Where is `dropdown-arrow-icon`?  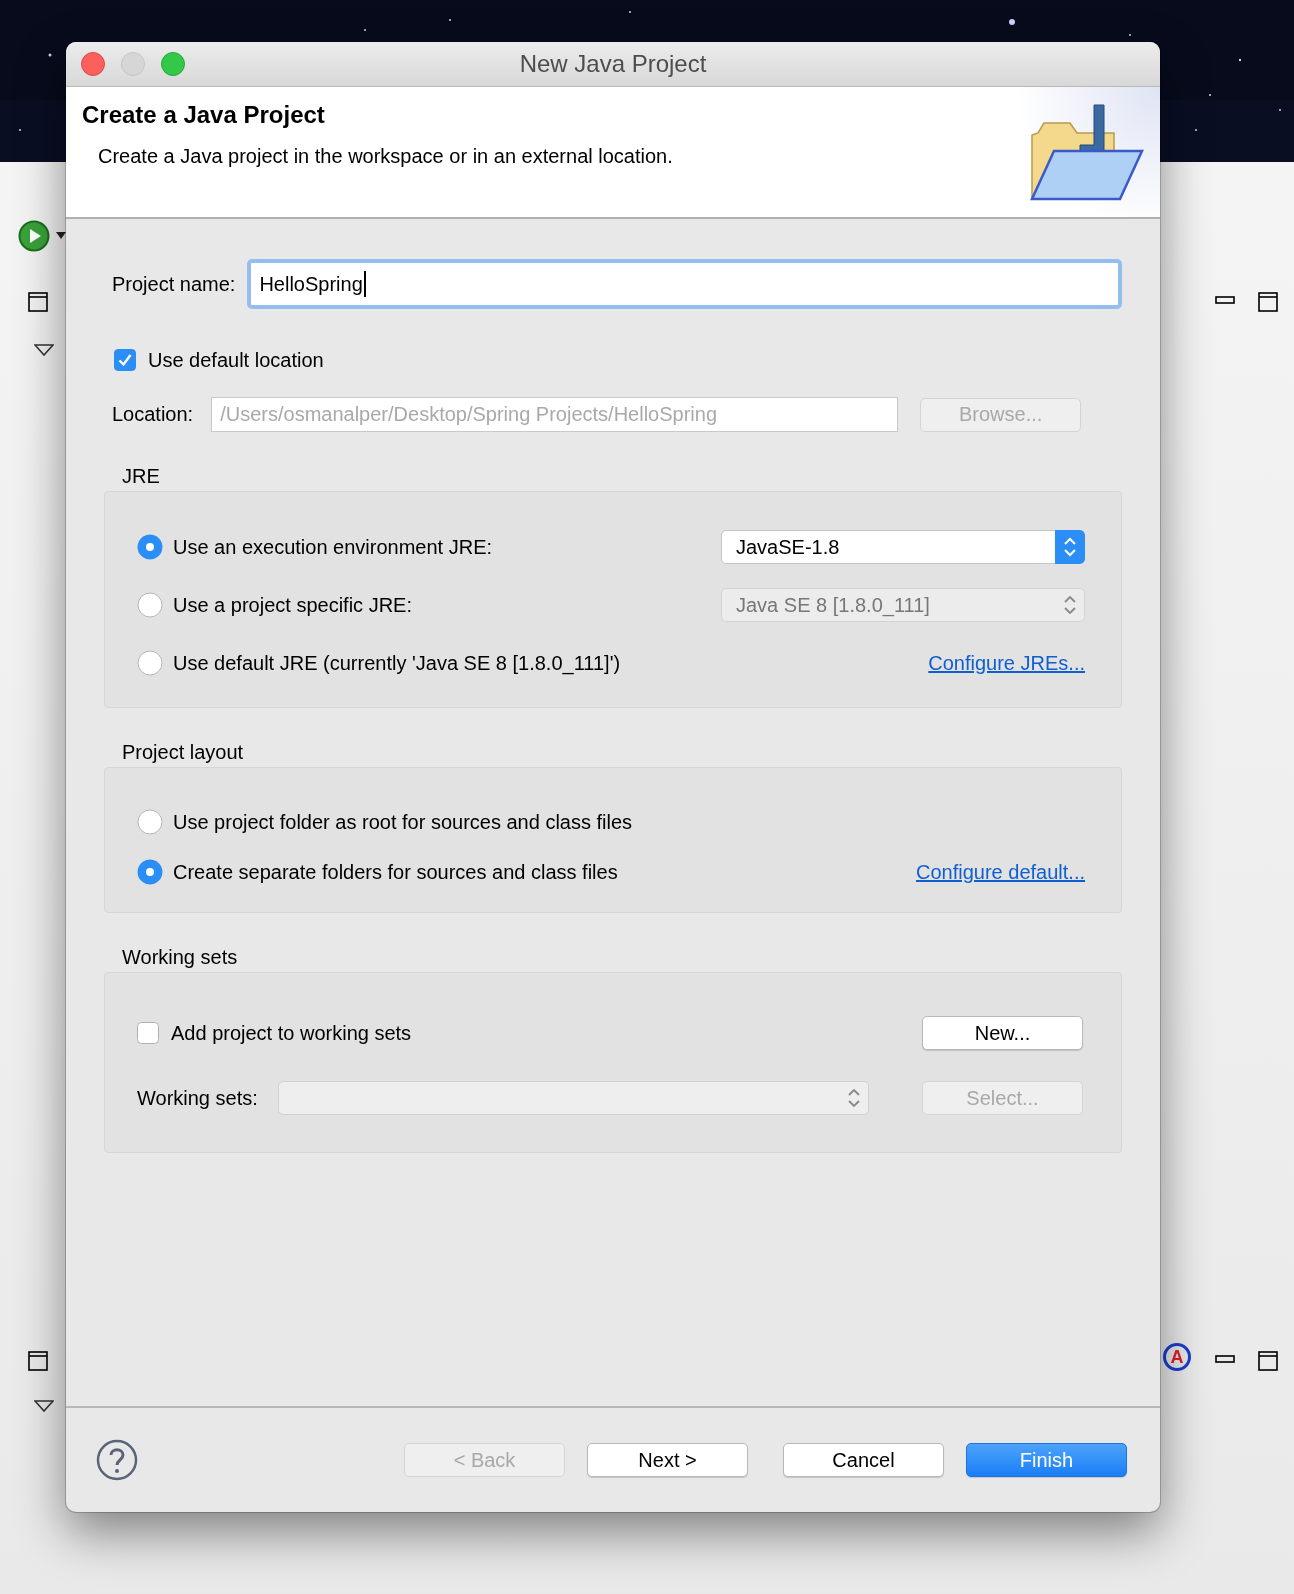
dropdown-arrow-icon is located at coordinates (61, 236).